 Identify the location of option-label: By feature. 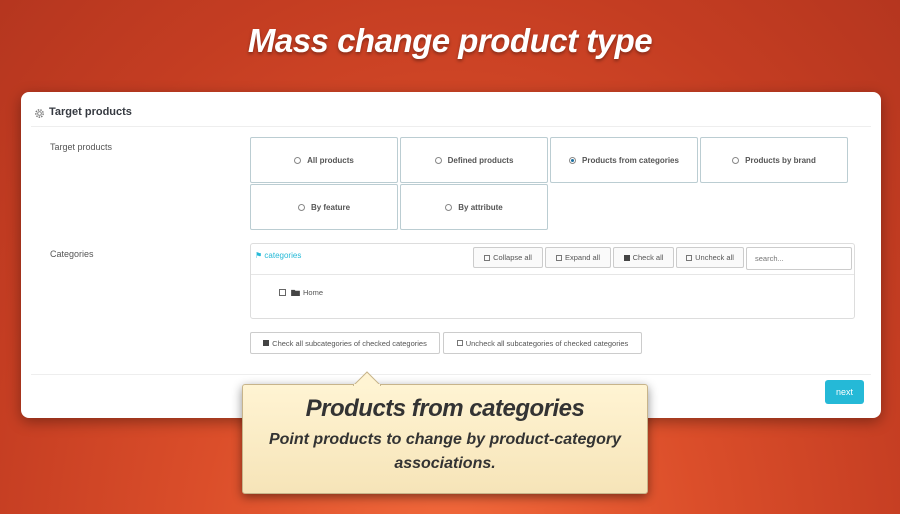
(330, 207).